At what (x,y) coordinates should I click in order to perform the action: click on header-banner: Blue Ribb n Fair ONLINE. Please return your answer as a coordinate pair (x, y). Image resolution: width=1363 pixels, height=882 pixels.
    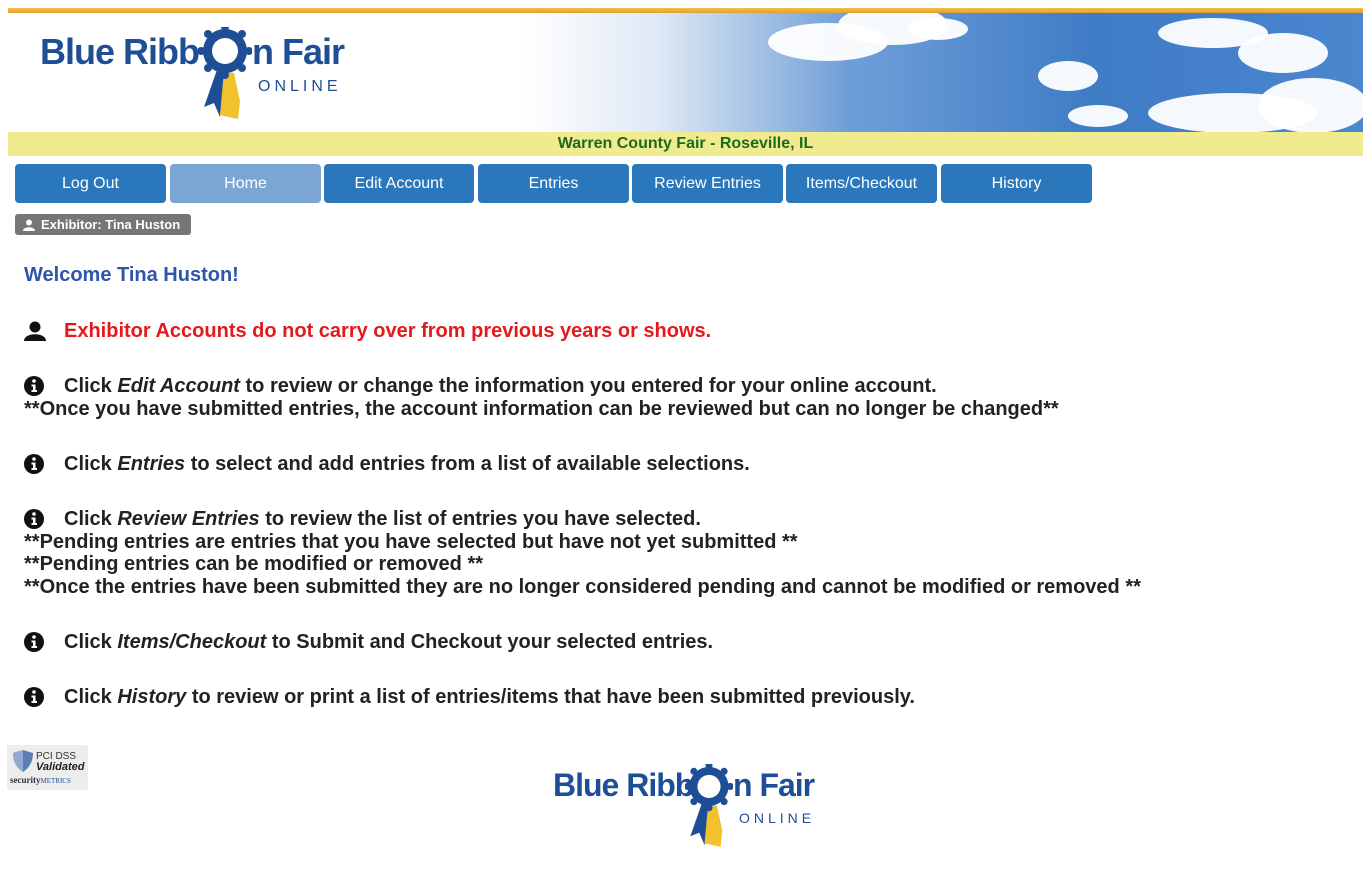
    Looking at the image, I should click on (685, 72).